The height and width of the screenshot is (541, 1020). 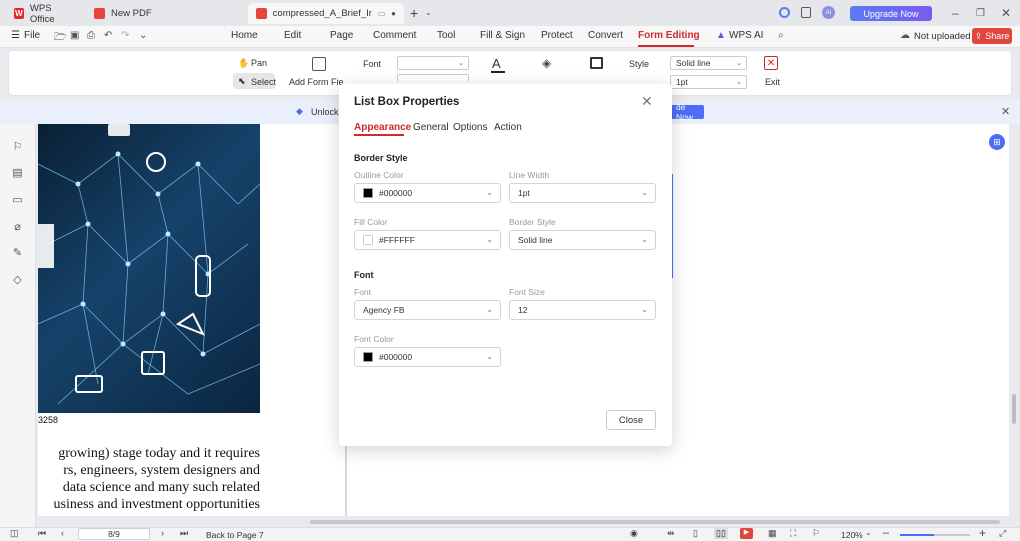 What do you see at coordinates (382, 127) in the screenshot?
I see `tab-appearance: Appearance` at bounding box center [382, 127].